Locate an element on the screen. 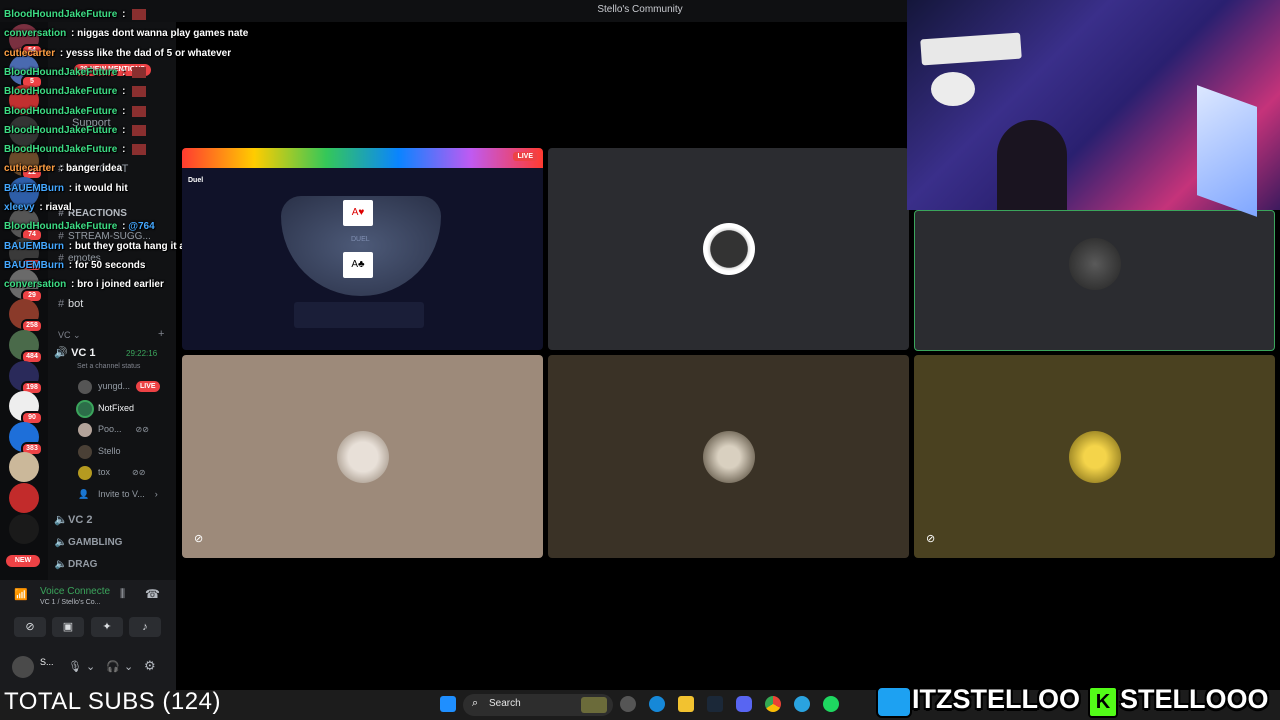 The height and width of the screenshot is (720, 1280). app-icon is located at coordinates (628, 704).